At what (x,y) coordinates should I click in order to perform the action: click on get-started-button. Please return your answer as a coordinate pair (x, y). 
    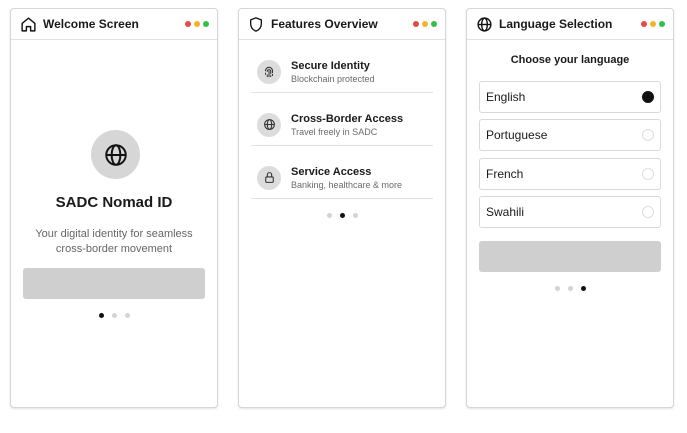
    Looking at the image, I should click on (114, 283).